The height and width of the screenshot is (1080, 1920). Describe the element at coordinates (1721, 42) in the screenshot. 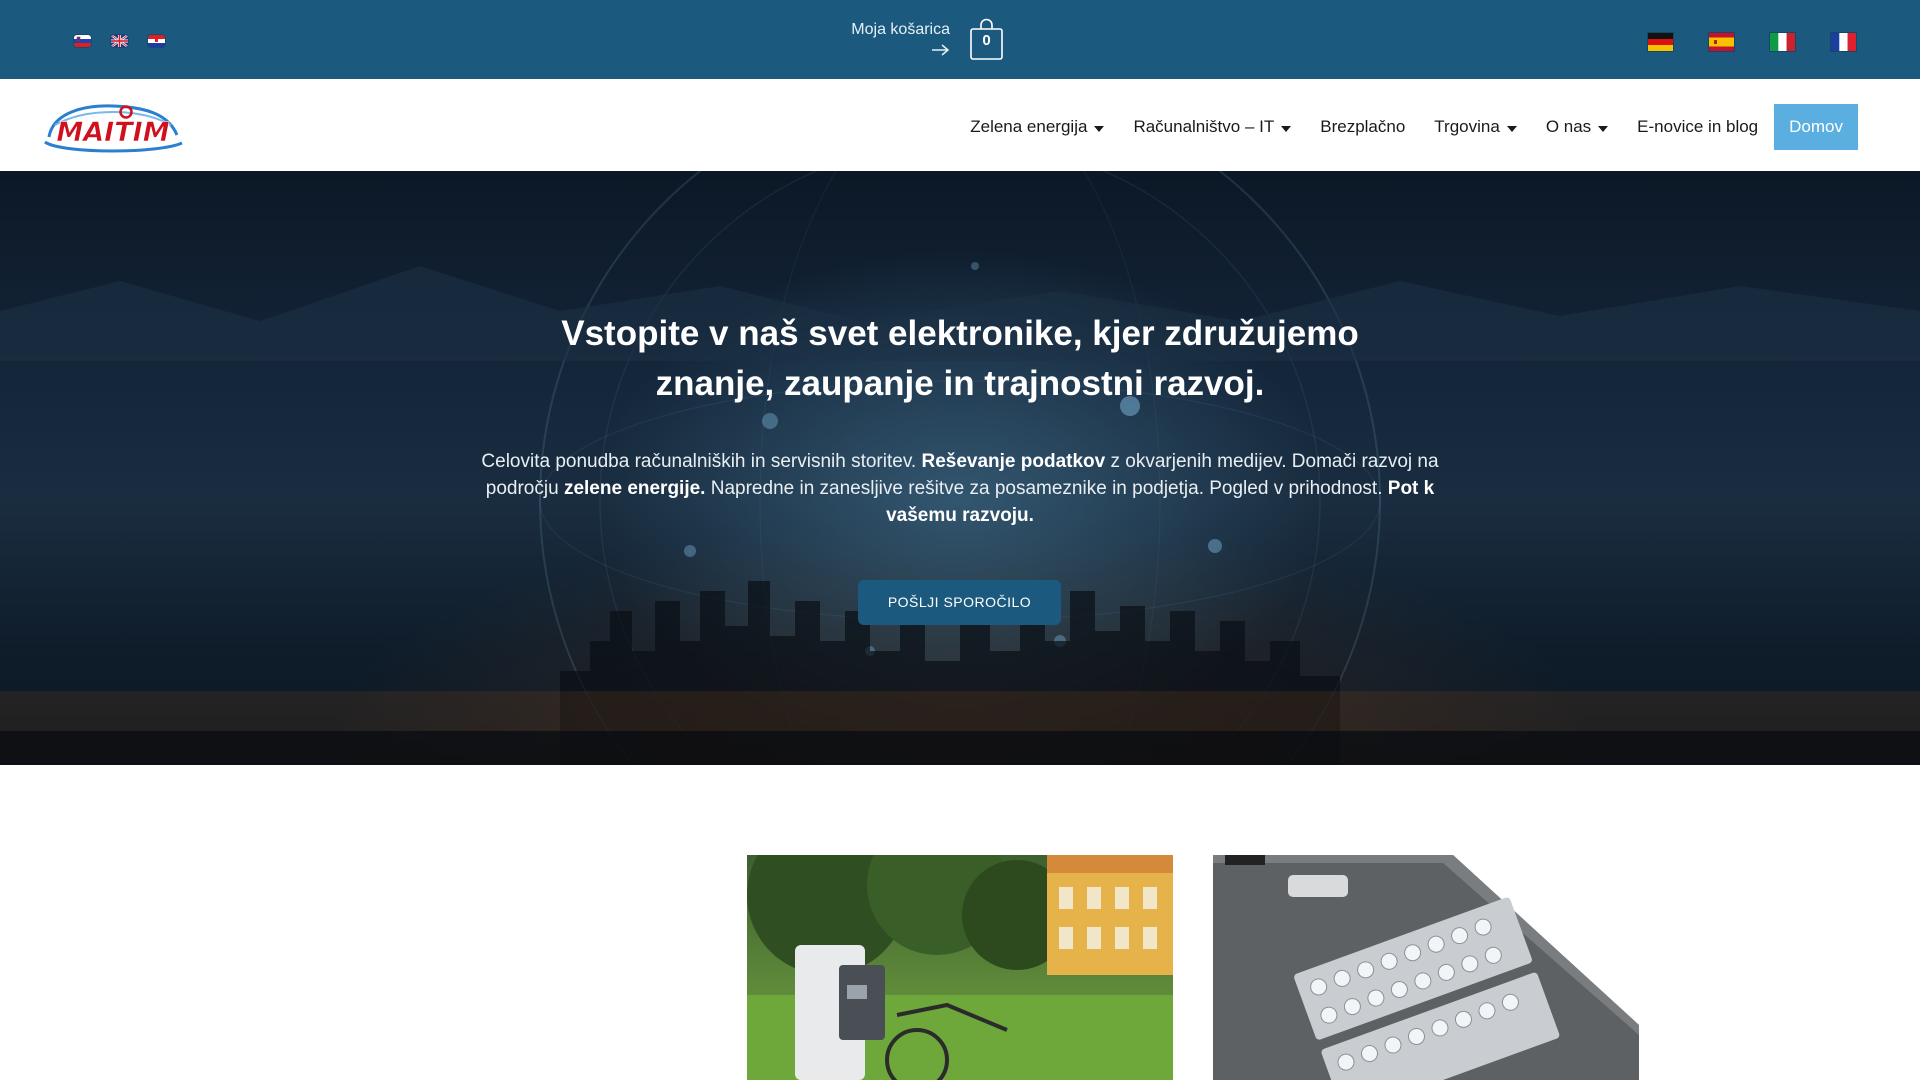

I see `spanish-flag-icon` at that location.